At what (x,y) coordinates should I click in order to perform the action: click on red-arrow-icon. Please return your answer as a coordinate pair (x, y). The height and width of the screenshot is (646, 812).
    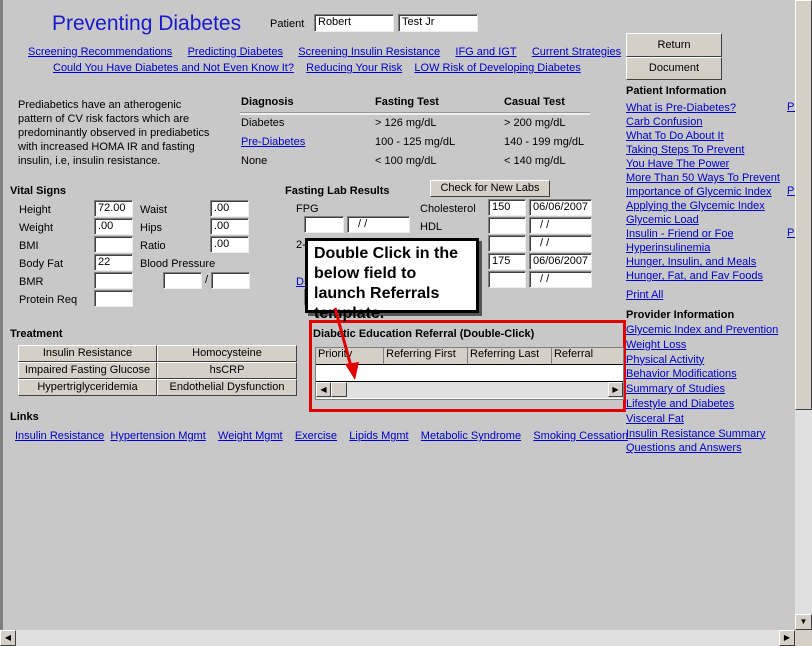
    Looking at the image, I should click on (346, 343).